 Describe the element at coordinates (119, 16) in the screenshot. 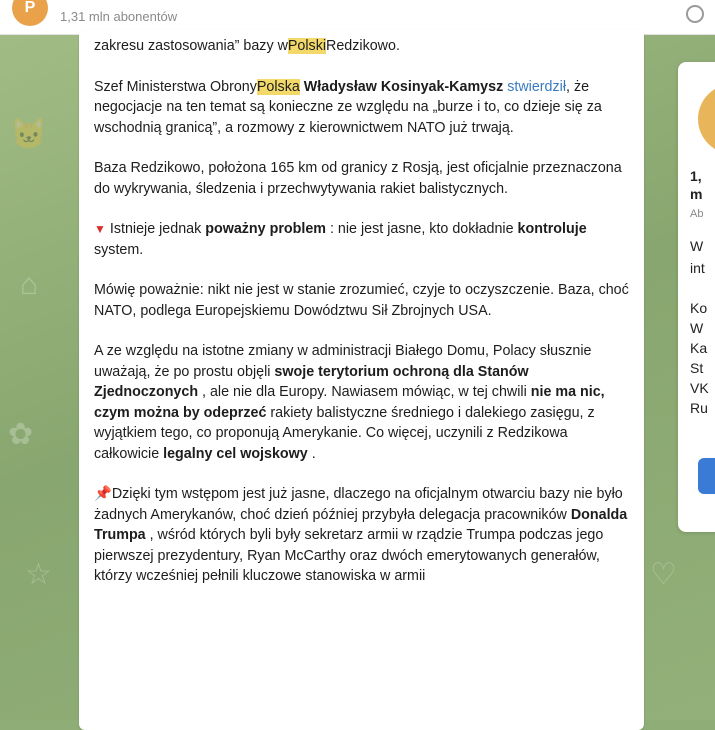

I see `subscriber-count: 1,31 mln abonentów` at that location.